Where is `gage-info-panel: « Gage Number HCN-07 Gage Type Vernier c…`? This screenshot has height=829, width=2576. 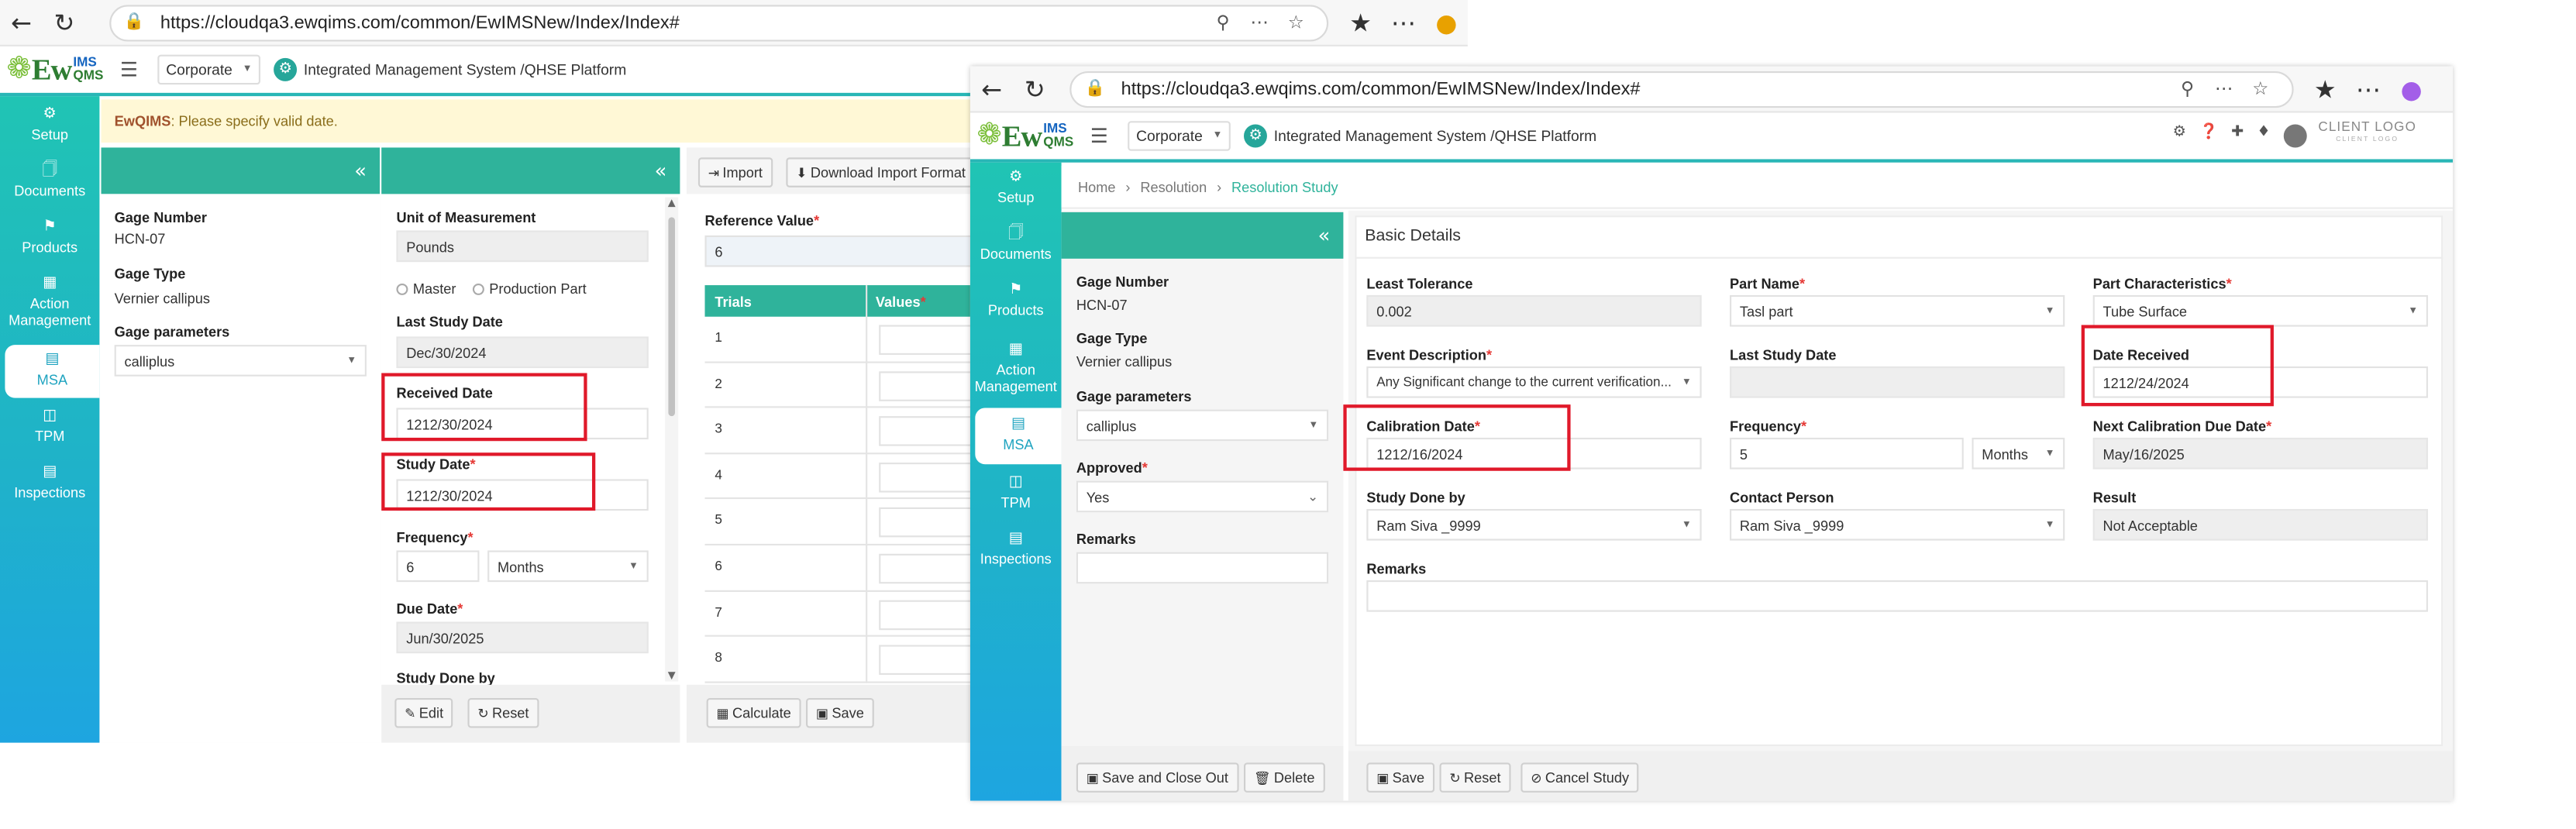 gage-info-panel: « Gage Number HCN-07 Gage Type Vernier c… is located at coordinates (241, 445).